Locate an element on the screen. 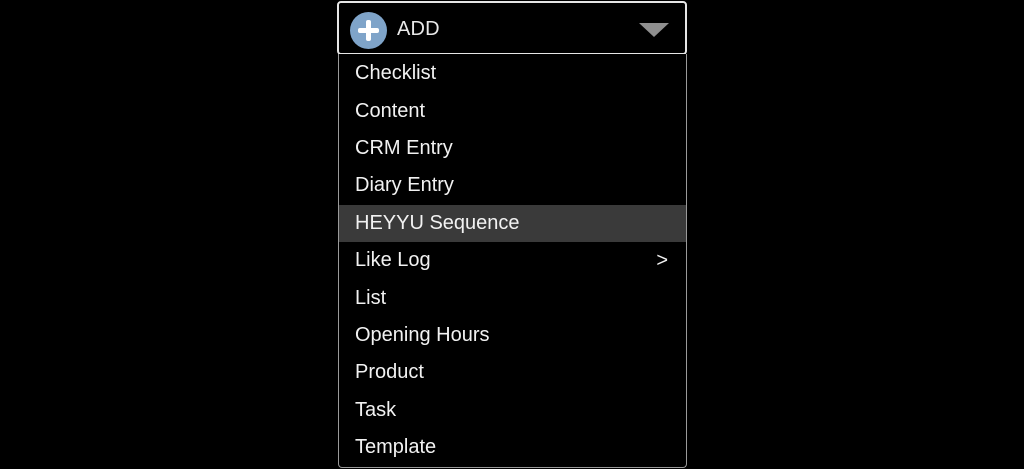 The height and width of the screenshot is (469, 1024). menu-item-like-log: Like Log > is located at coordinates (512, 260).